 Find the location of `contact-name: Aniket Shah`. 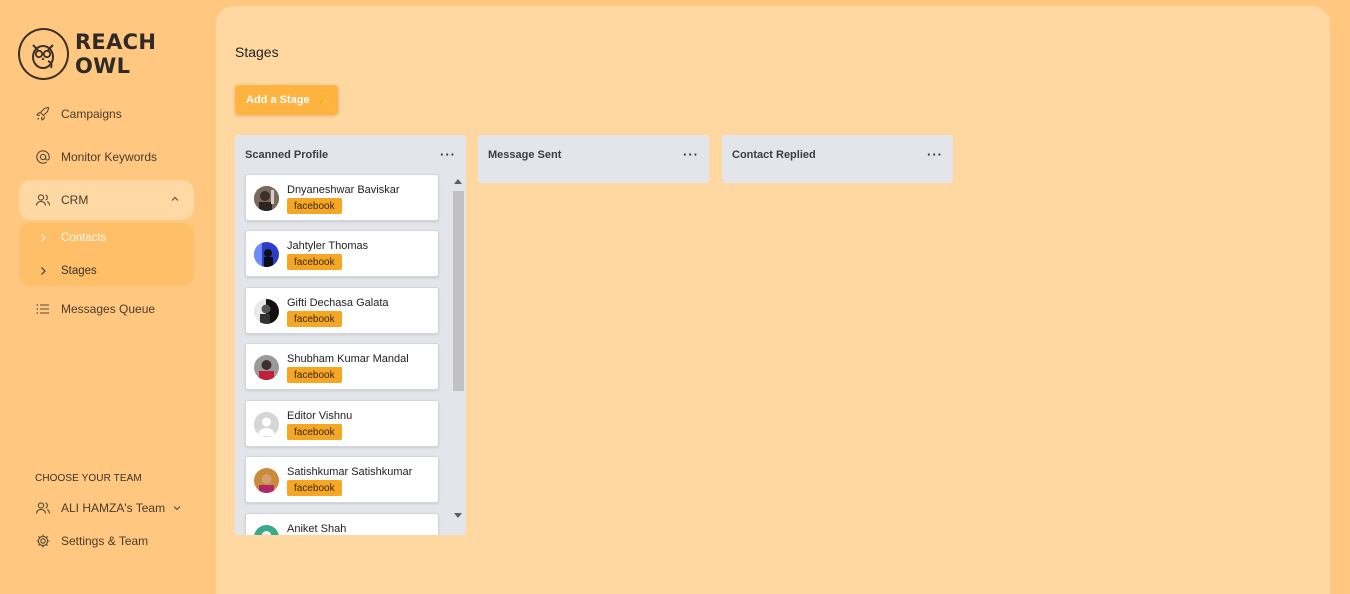

contact-name: Aniket Shah is located at coordinates (317, 529).